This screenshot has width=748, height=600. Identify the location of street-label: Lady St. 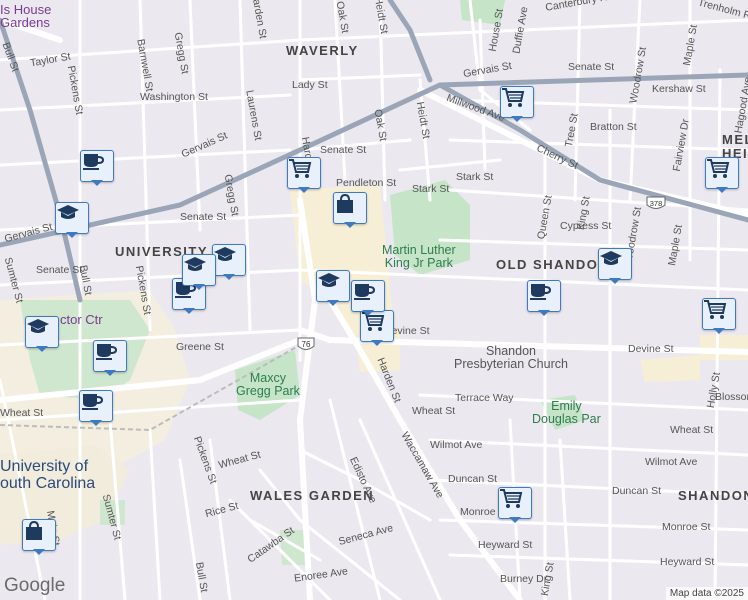
(310, 85).